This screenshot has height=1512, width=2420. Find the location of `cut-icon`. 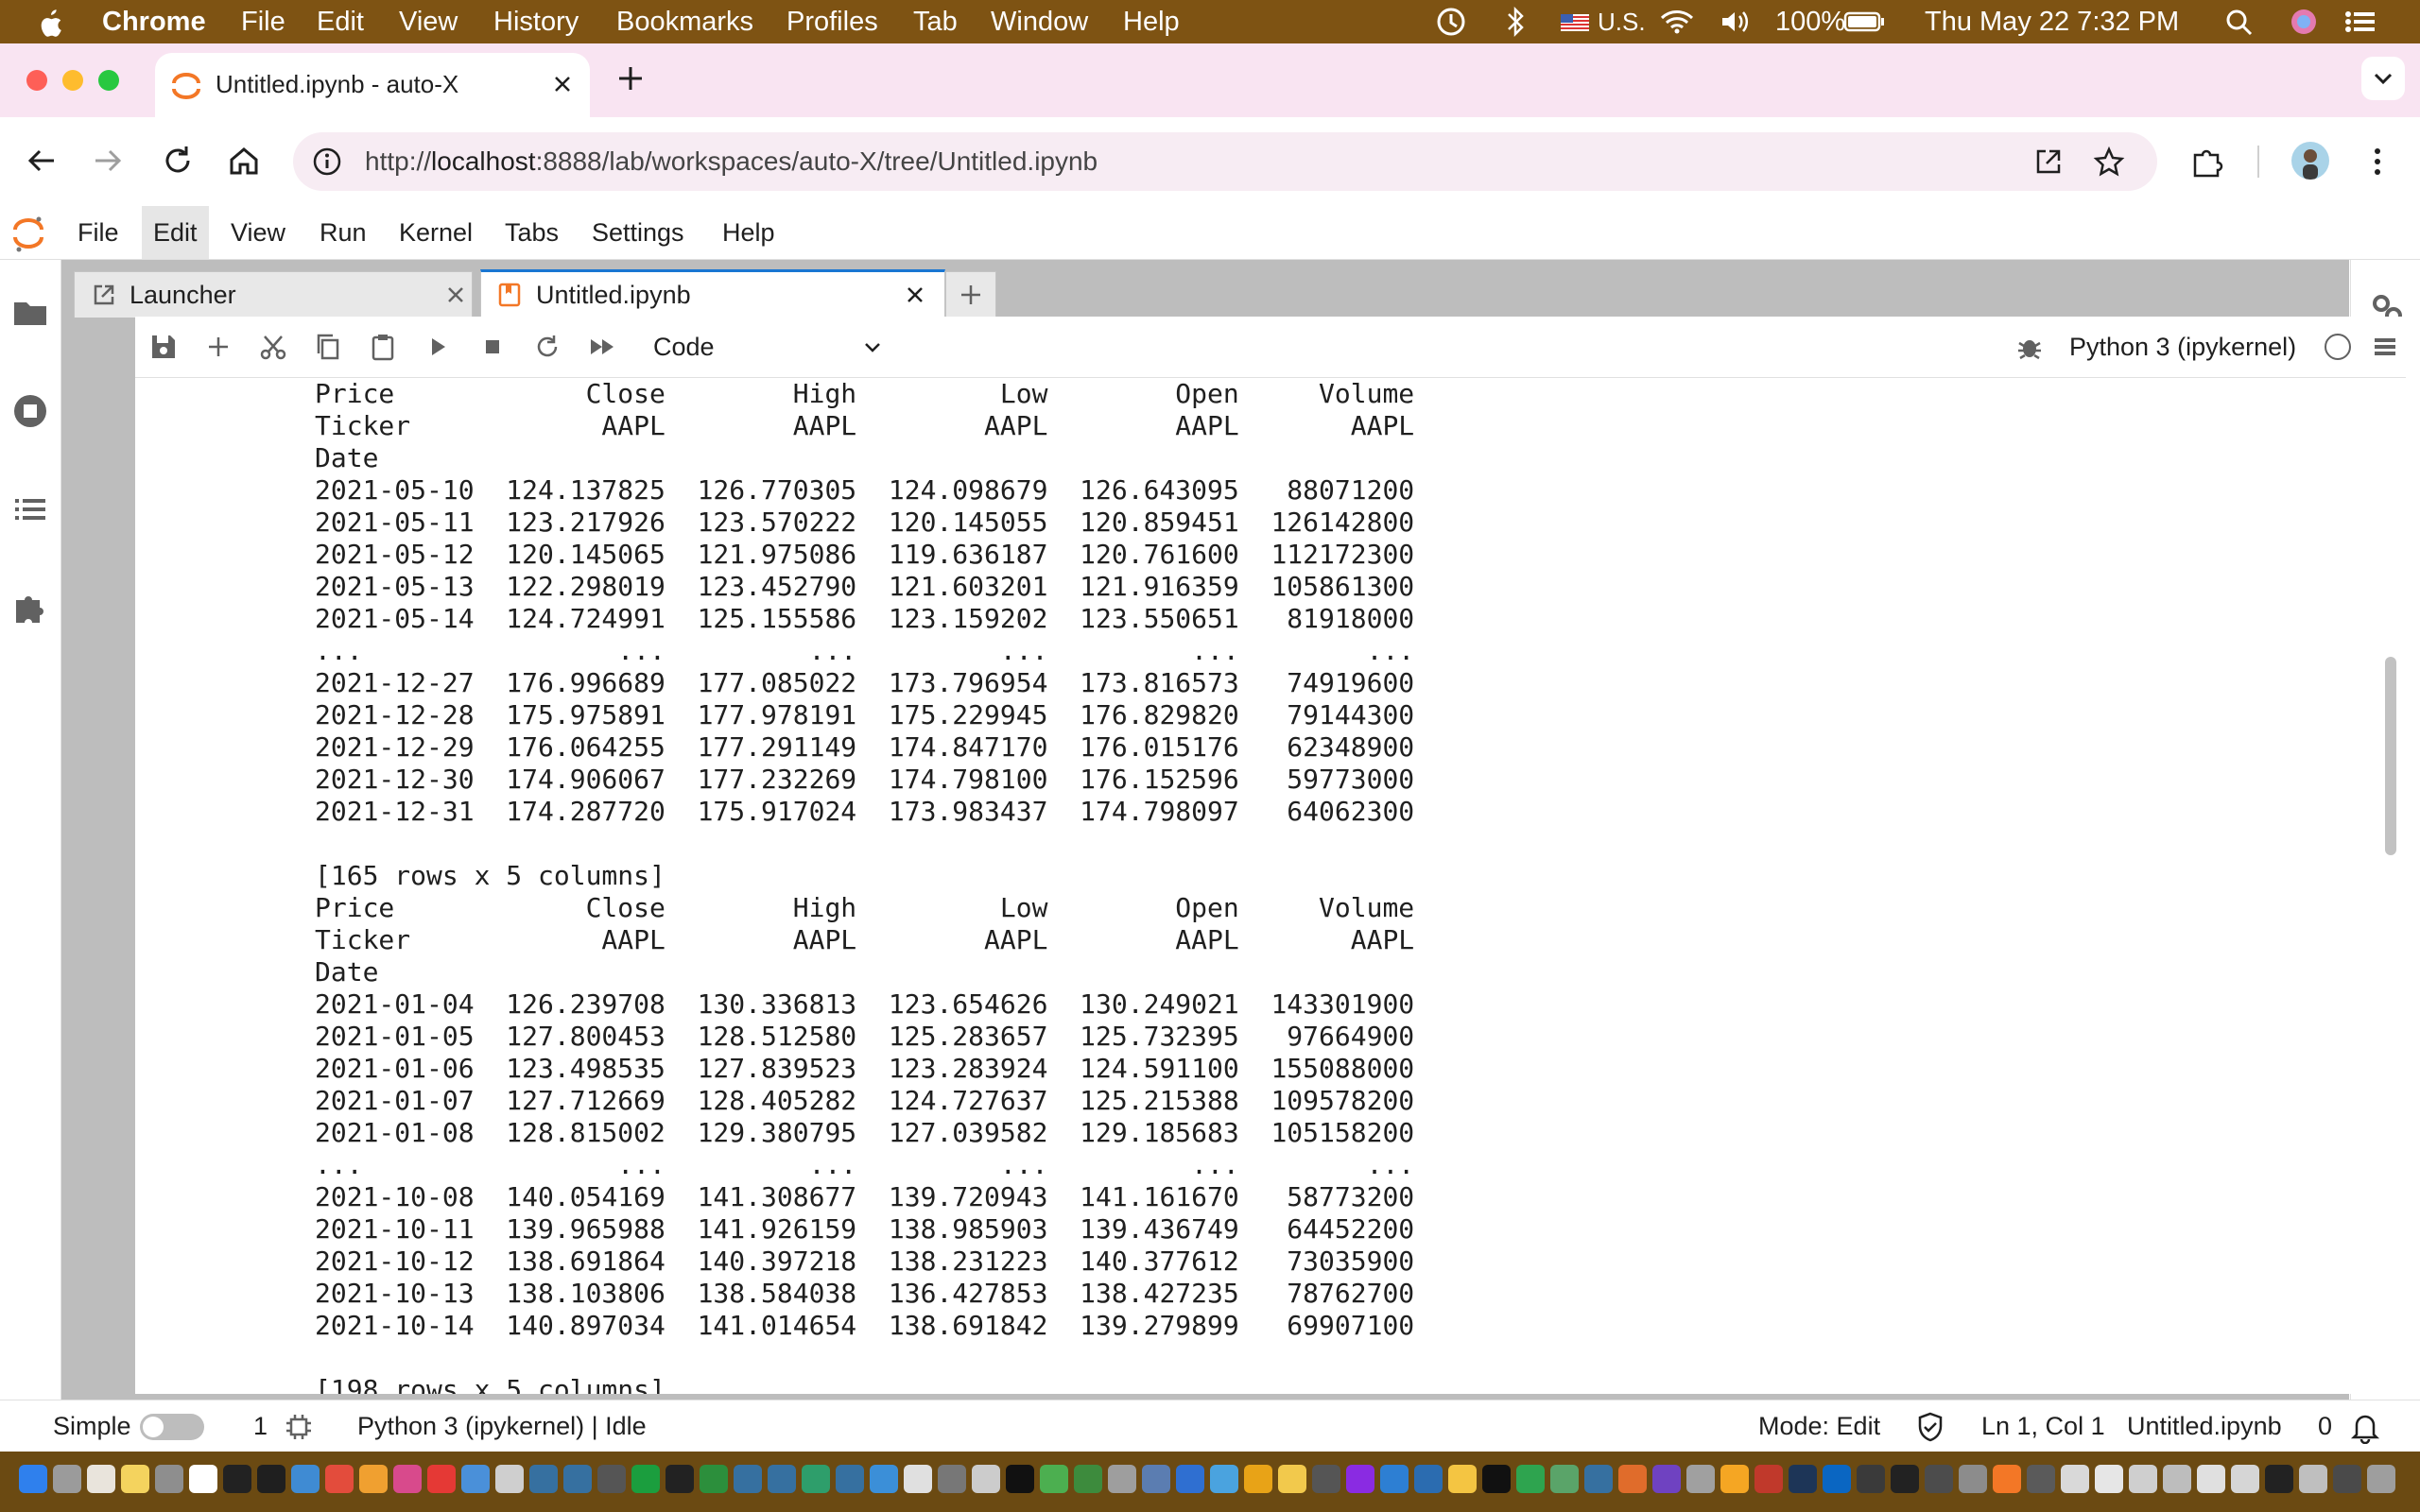

cut-icon is located at coordinates (273, 347).